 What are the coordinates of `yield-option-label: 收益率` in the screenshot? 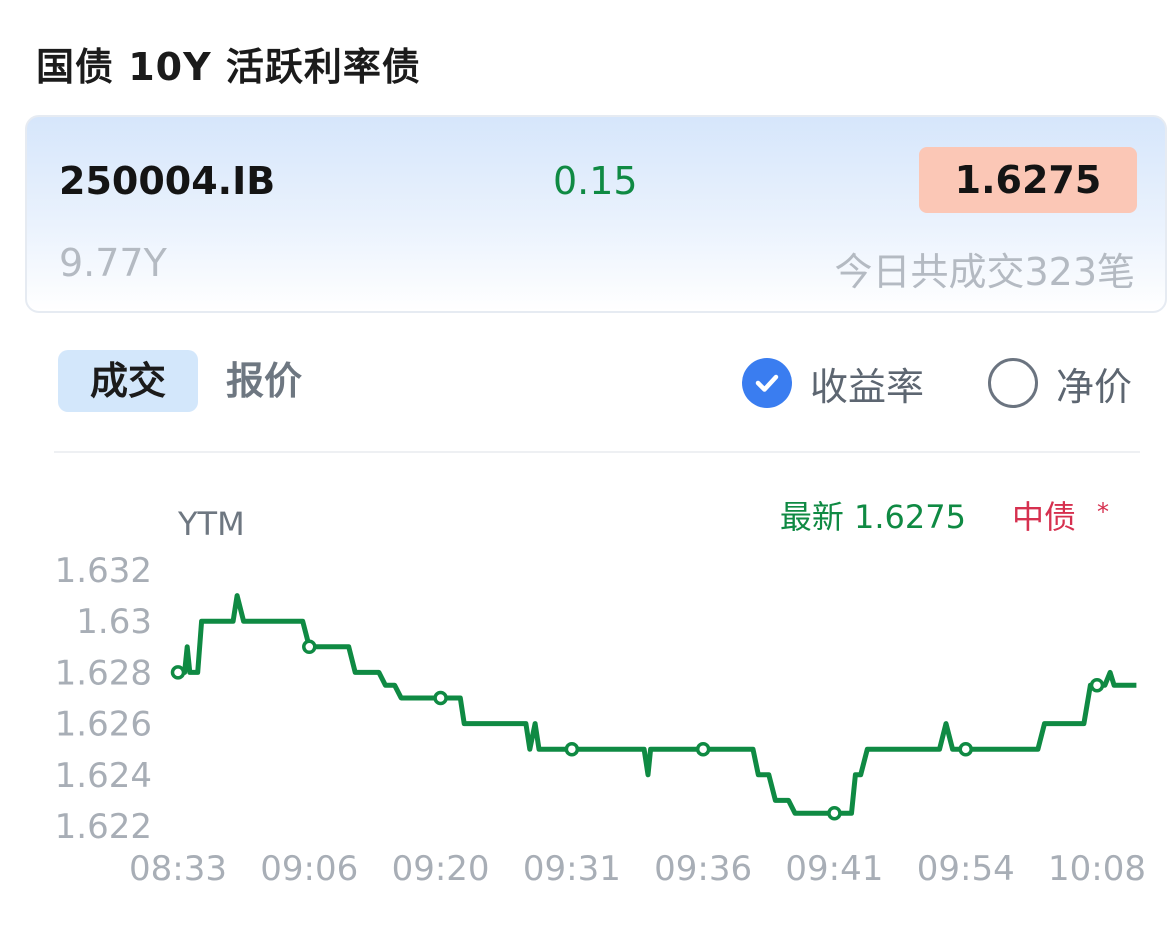 It's located at (867, 386).